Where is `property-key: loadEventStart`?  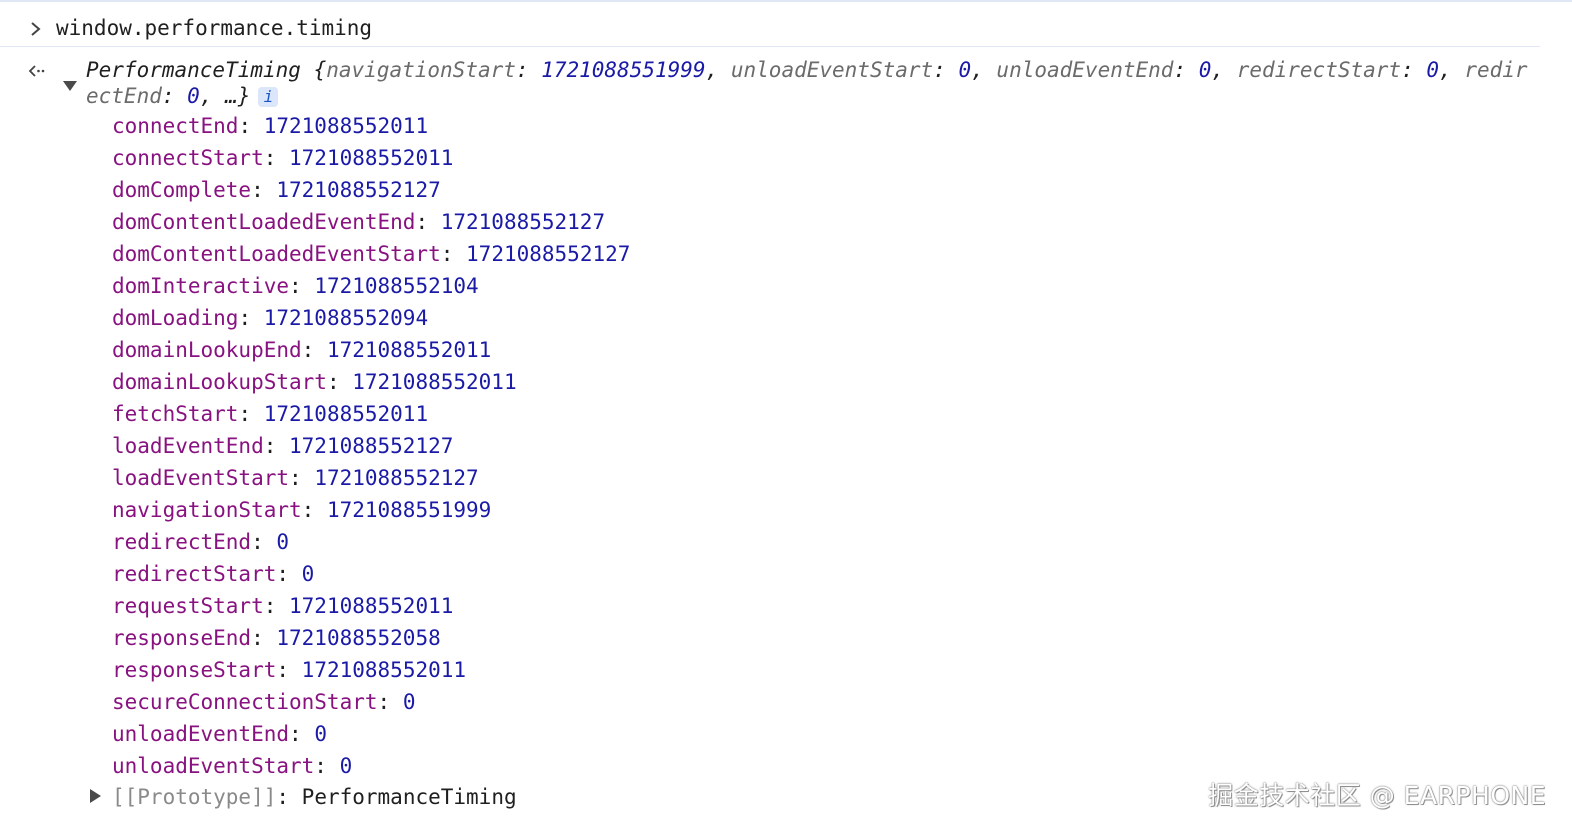 property-key: loadEventStart is located at coordinates (201, 478).